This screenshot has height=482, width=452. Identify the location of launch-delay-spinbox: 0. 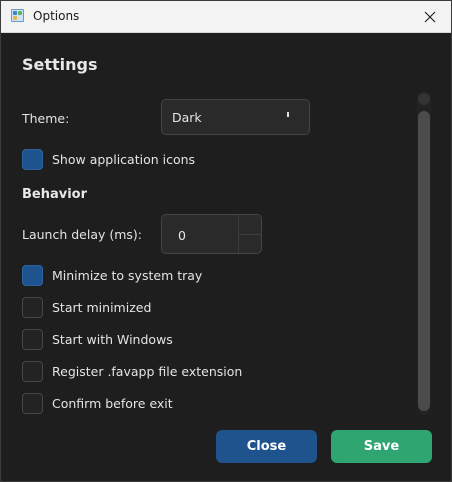
(211, 234).